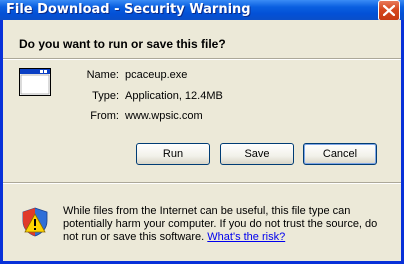 Image resolution: width=404 pixels, height=264 pixels. I want to click on file-from-value: www.wpsic.com, so click(164, 116).